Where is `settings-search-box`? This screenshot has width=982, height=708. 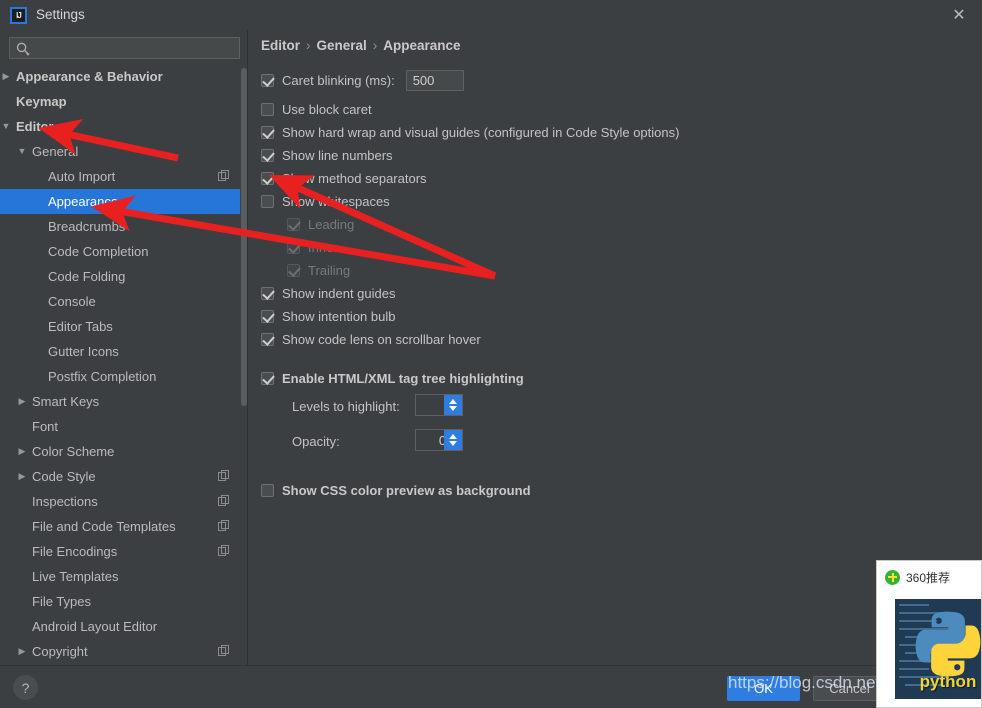
settings-search-box is located at coordinates (124, 48).